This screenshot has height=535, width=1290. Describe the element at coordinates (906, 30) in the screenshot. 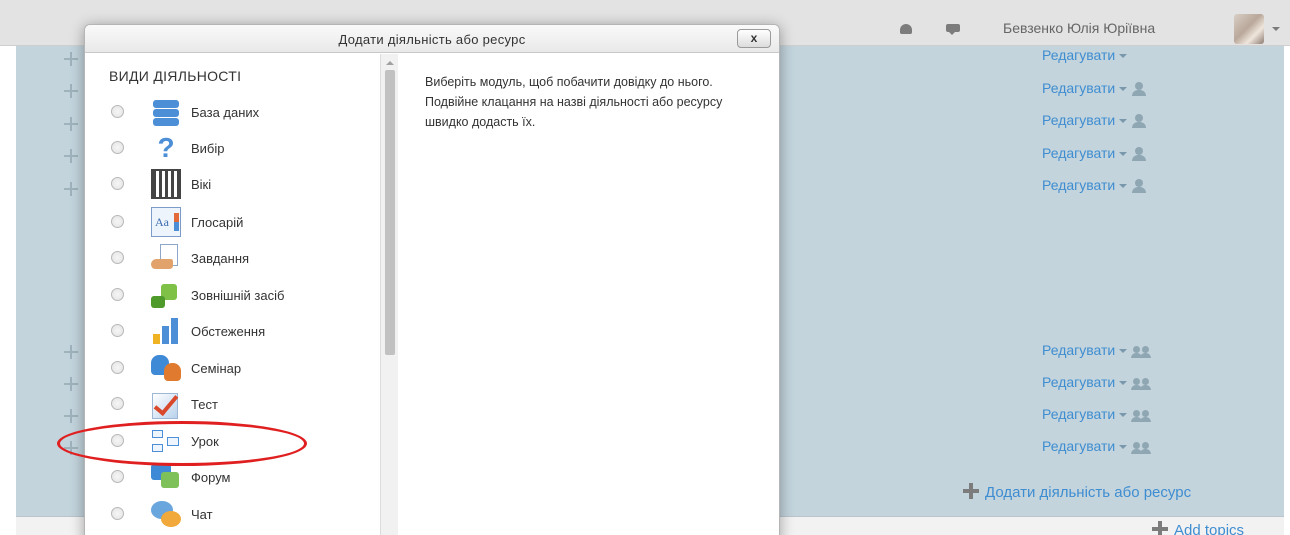

I see `notifications-icon` at that location.